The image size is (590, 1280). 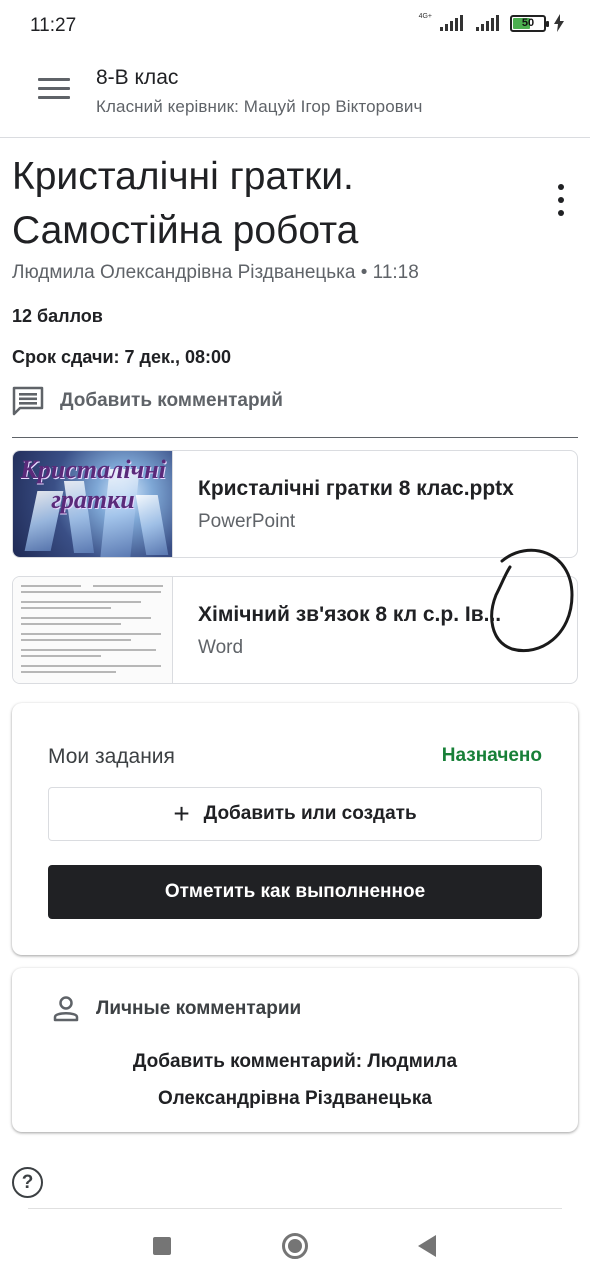 I want to click on system-nav-bar, so click(x=295, y=1246).